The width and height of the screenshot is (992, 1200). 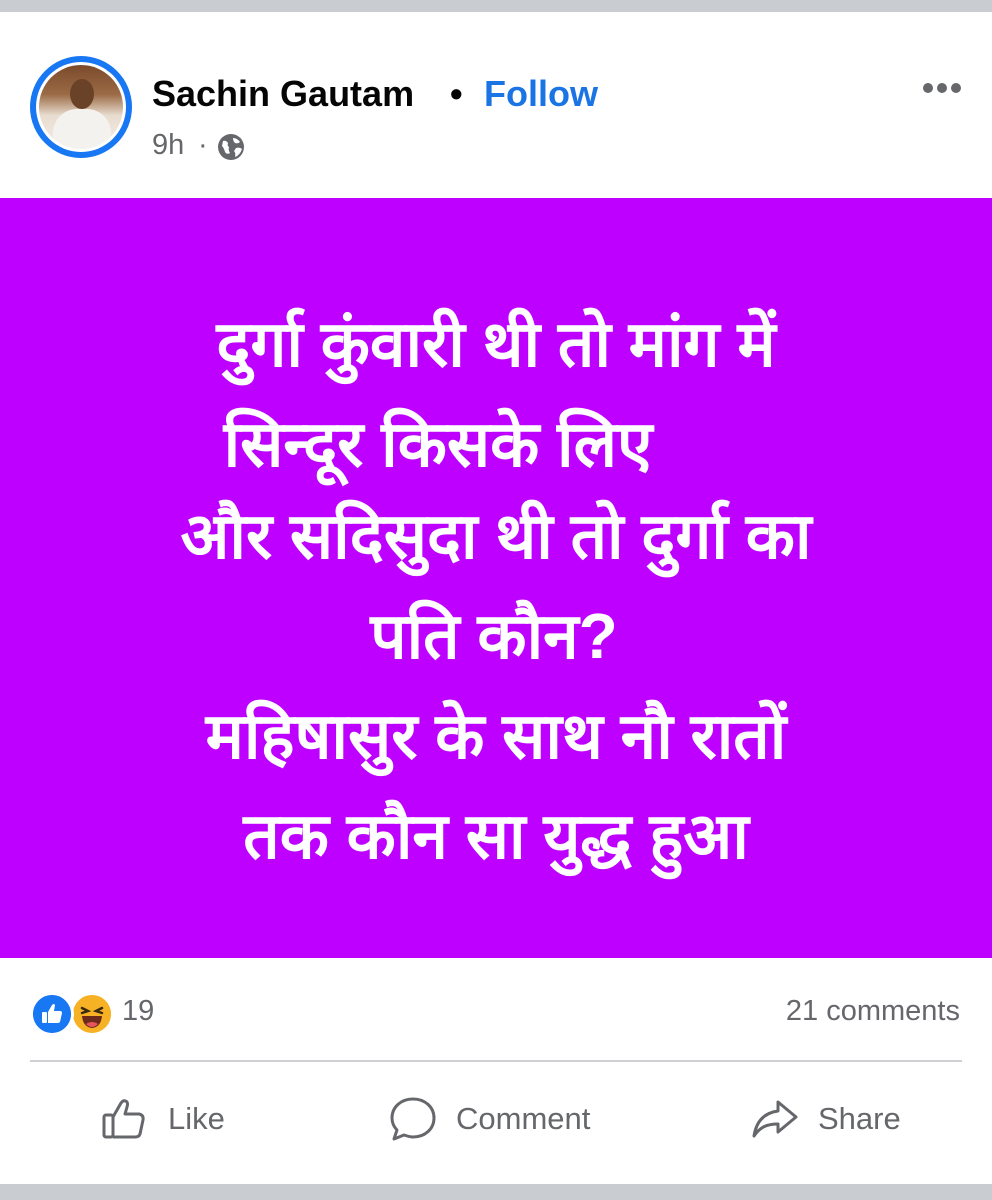 I want to click on reaction-count: 19, so click(x=138, y=1011).